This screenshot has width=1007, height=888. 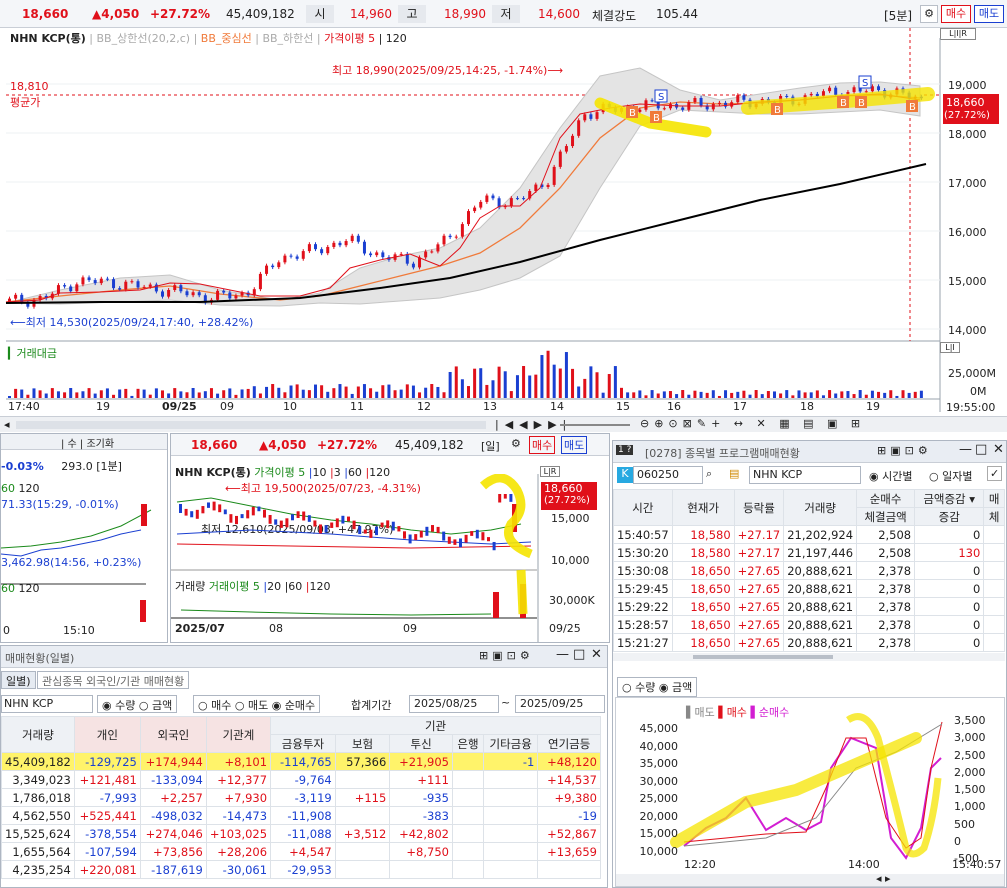 What do you see at coordinates (454, 704) in the screenshot?
I see `date-from-input: 2025/08/25` at bounding box center [454, 704].